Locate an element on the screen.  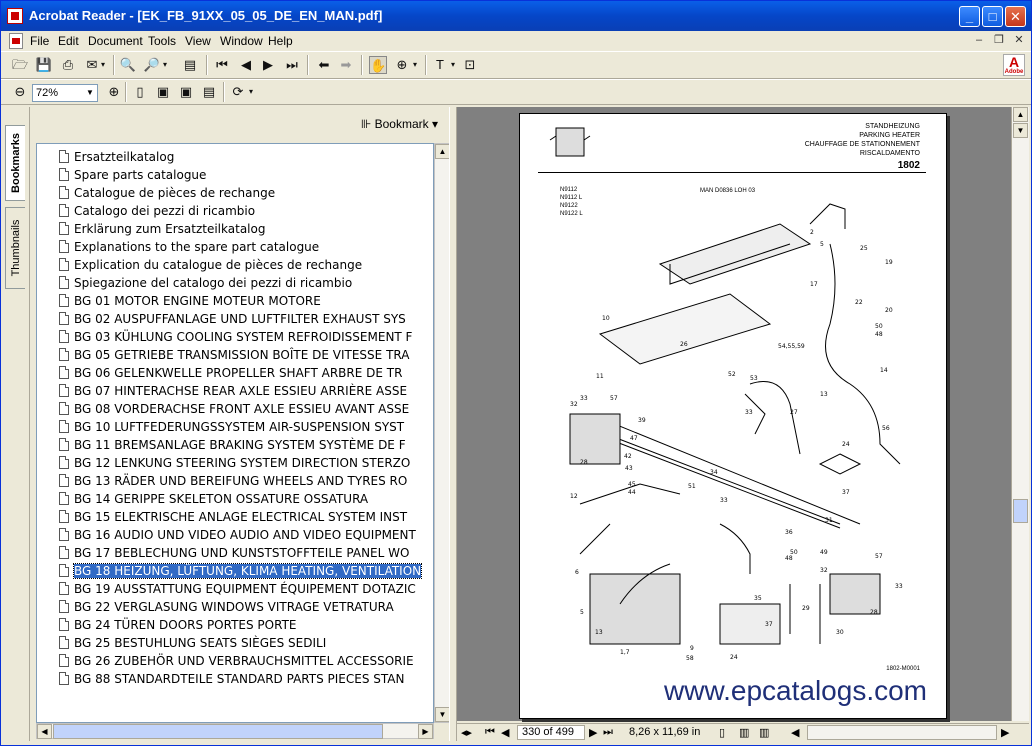
scroll-right-icon: ▶ is located at coordinates (425, 731).